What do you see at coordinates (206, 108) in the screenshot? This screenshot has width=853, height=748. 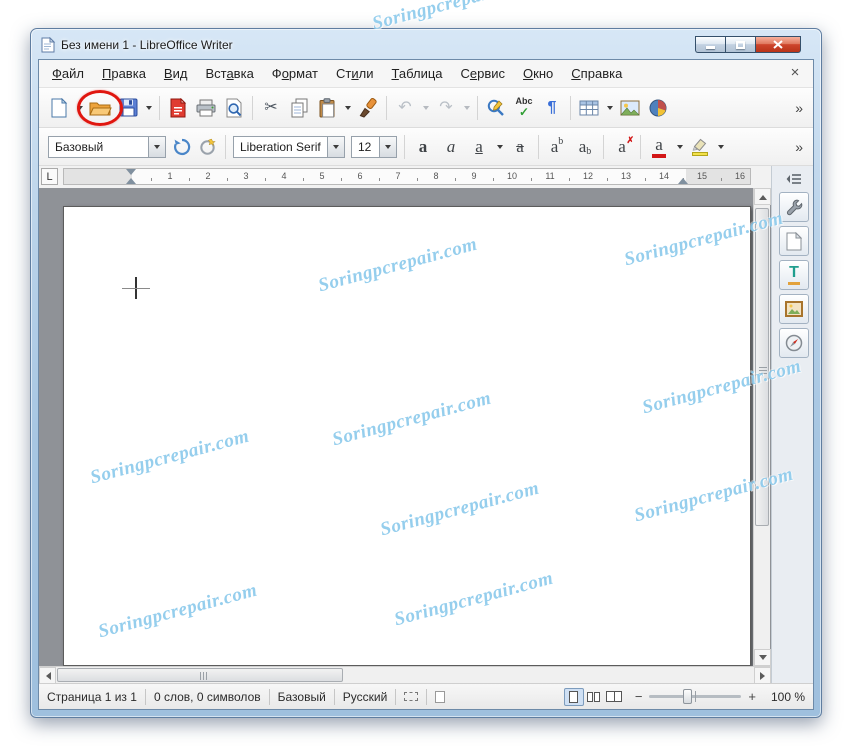 I see `print-button` at bounding box center [206, 108].